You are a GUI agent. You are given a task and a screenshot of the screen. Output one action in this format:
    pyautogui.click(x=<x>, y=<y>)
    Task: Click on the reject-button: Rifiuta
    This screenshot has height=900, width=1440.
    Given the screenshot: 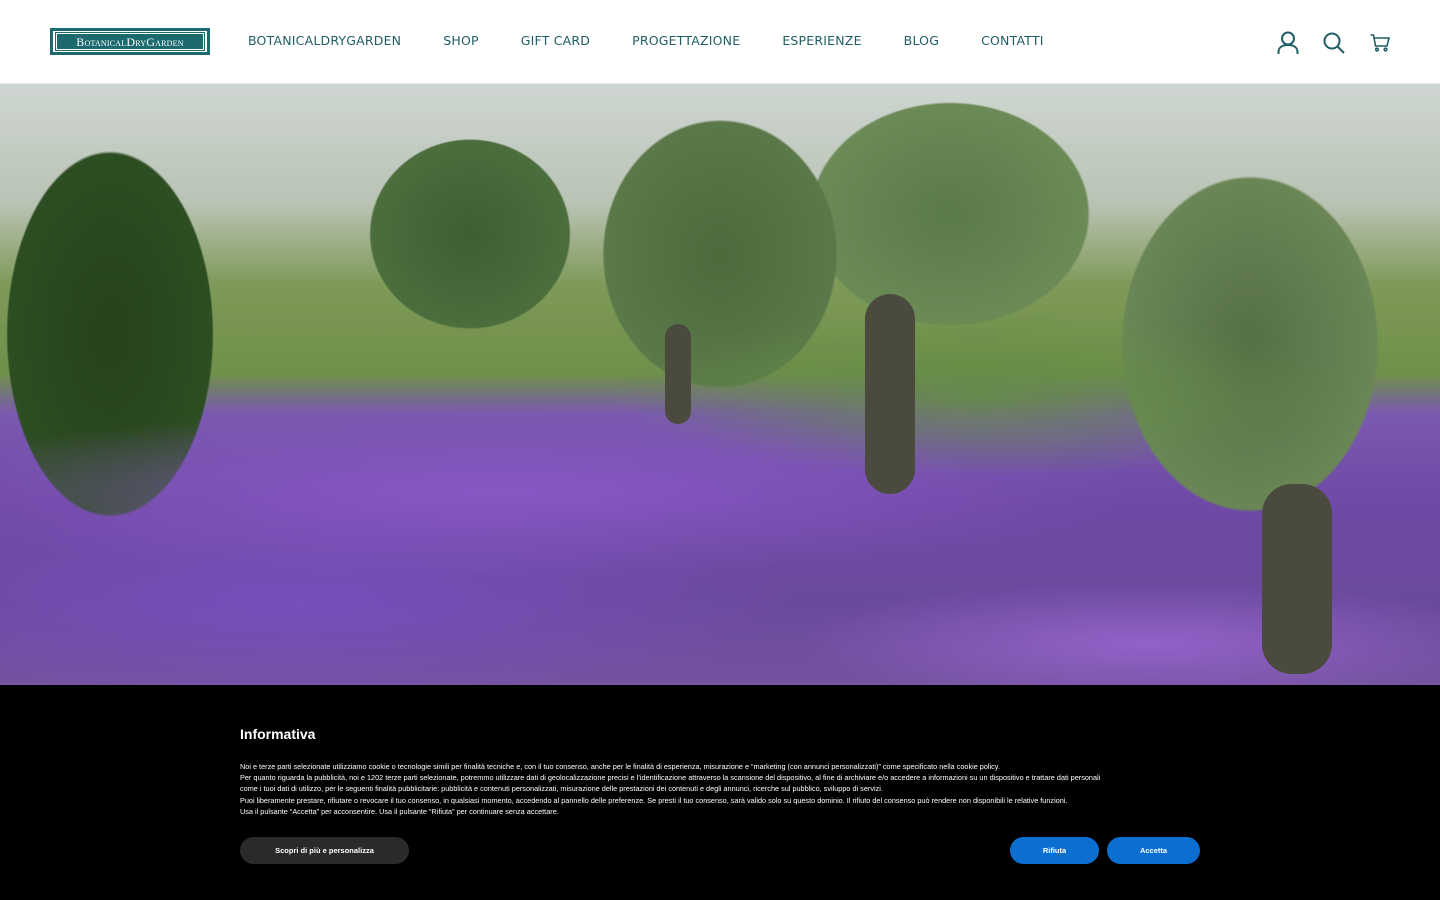 What is the action you would take?
    pyautogui.click(x=1054, y=850)
    